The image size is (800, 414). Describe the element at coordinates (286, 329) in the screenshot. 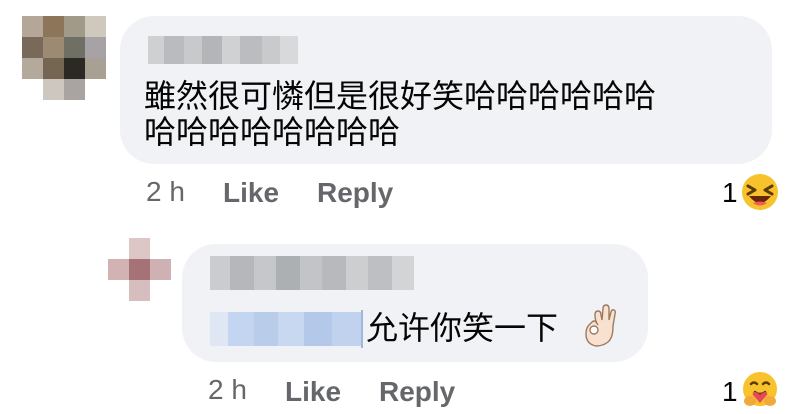

I see `mention-tag-blurred` at that location.